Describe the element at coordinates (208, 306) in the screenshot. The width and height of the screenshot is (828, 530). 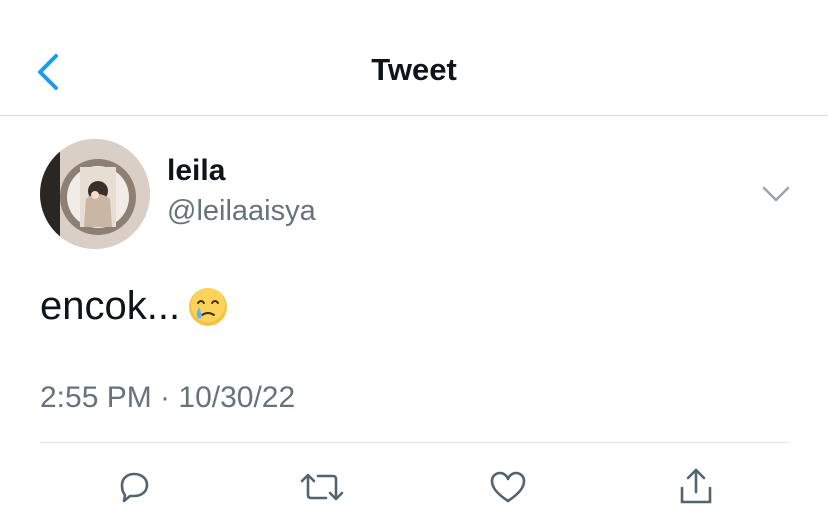
I see `face-holding-back-tears-emoji` at that location.